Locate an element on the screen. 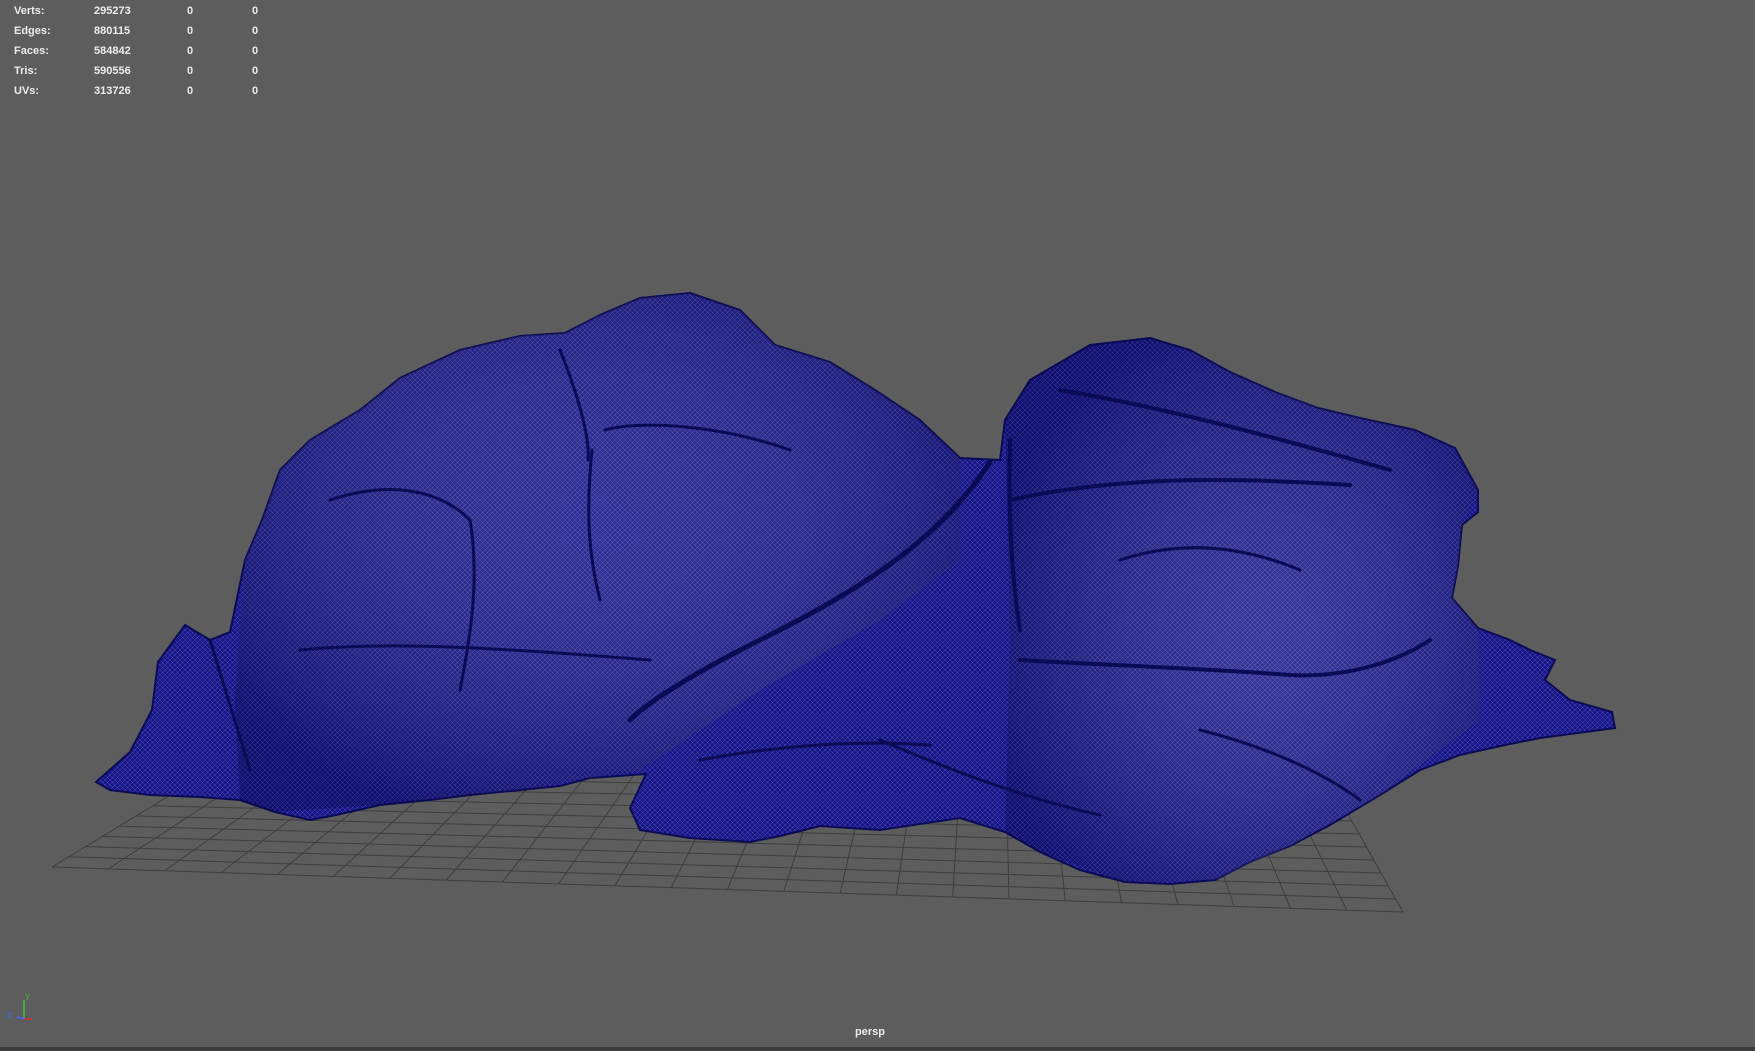 This screenshot has width=1755, height=1051. hud-label: Faces: is located at coordinates (31, 51).